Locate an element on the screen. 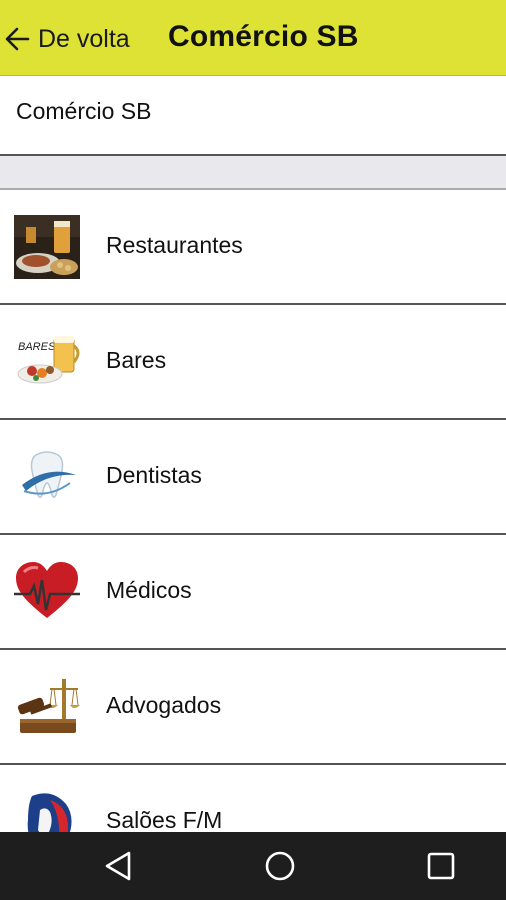 Image resolution: width=506 pixels, height=900 pixels. square-recents-icon is located at coordinates (441, 866).